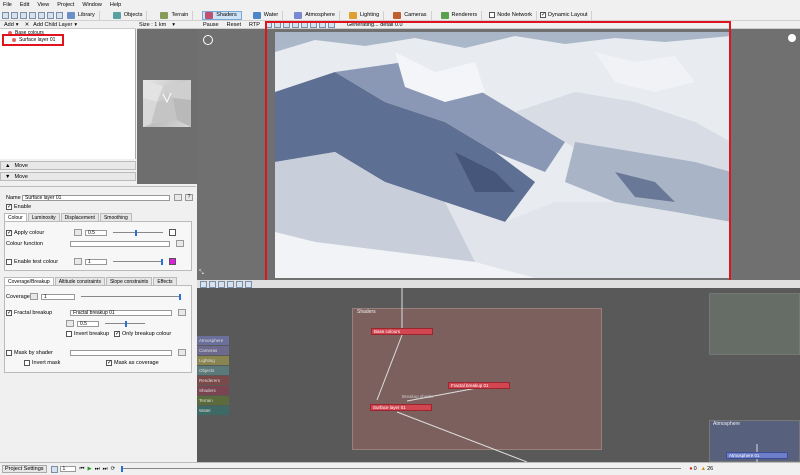  Describe the element at coordinates (27, 25) in the screenshot. I see `remove-layer-icon: ✕` at that location.